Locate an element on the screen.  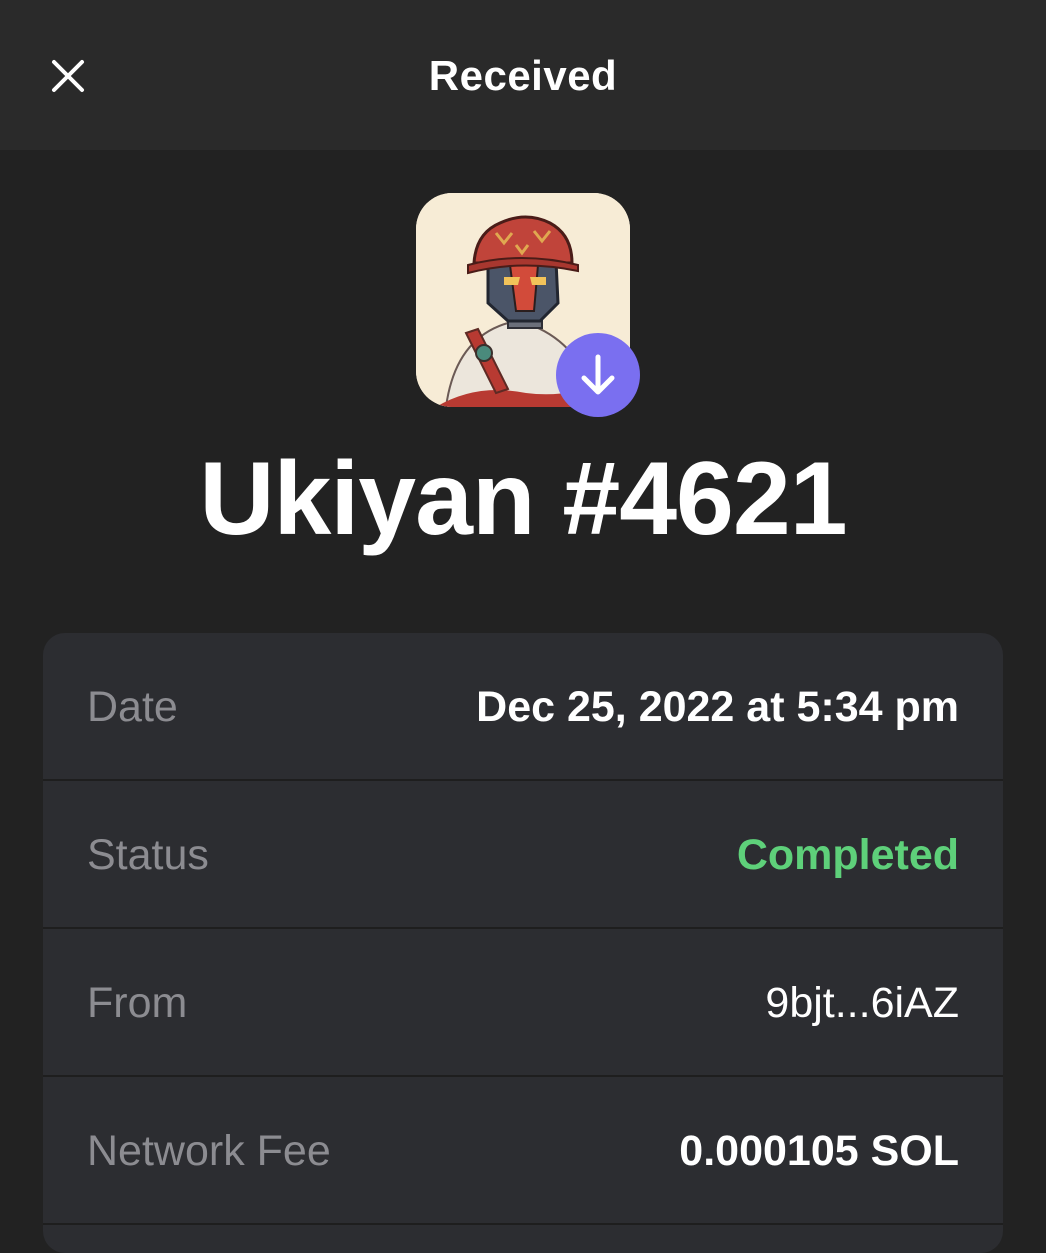
status-value: Completed is located at coordinates (847, 855).